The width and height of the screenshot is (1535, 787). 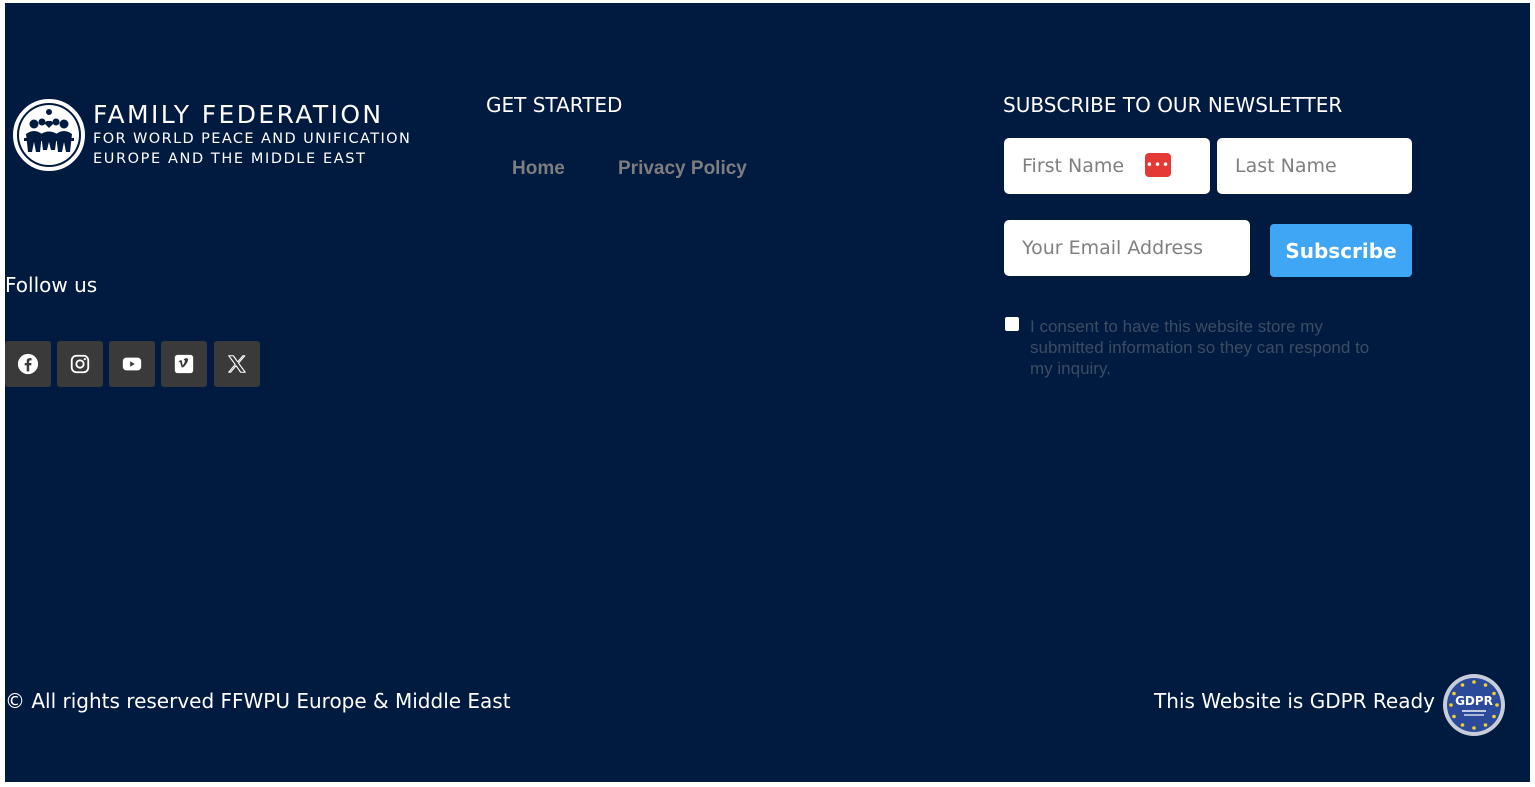 What do you see at coordinates (554, 105) in the screenshot?
I see `get-started-heading: GET STARTED` at bounding box center [554, 105].